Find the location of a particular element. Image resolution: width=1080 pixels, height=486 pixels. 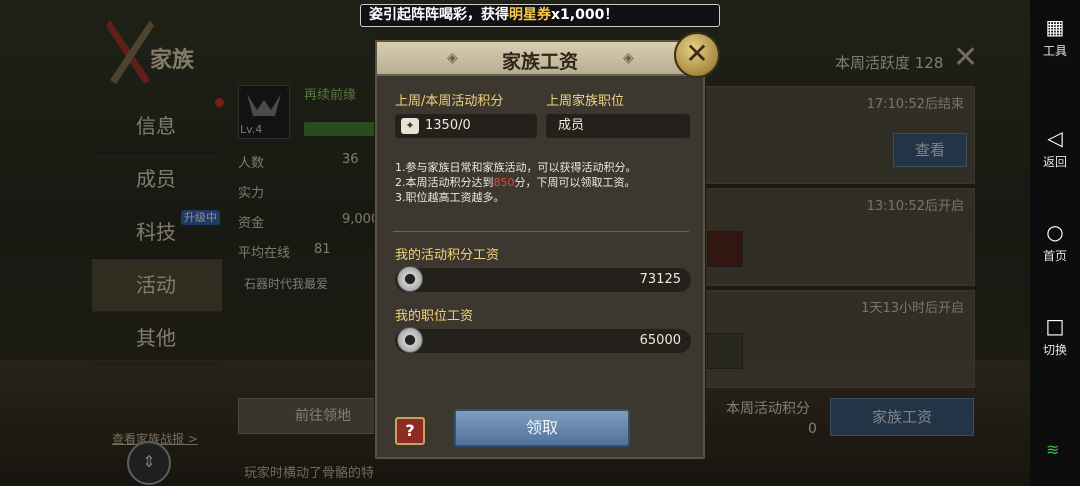

event-timer: 1天13小时后开启 is located at coordinates (912, 308).